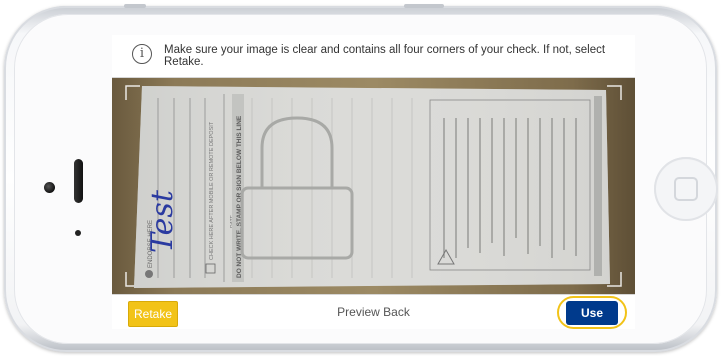 The height and width of the screenshot is (356, 721). I want to click on bottom-toolbar: Retake Preview Back Use, so click(373, 311).